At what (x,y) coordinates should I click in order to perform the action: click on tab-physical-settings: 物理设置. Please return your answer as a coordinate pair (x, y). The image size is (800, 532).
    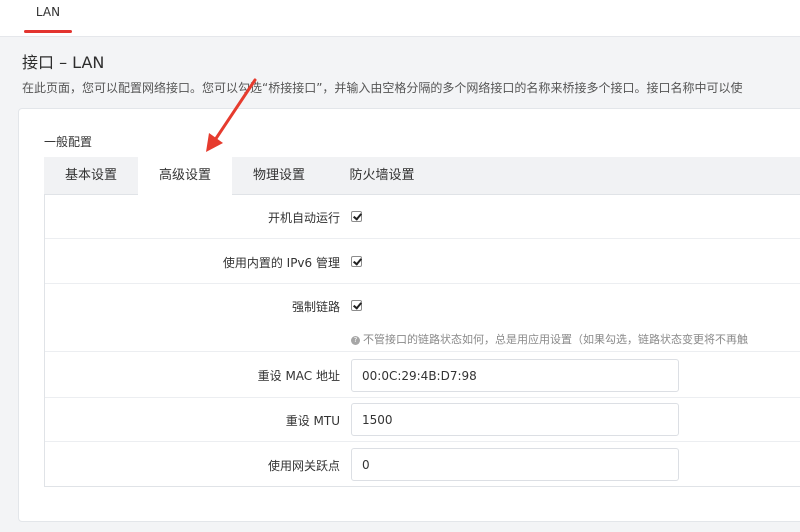
    Looking at the image, I should click on (279, 176).